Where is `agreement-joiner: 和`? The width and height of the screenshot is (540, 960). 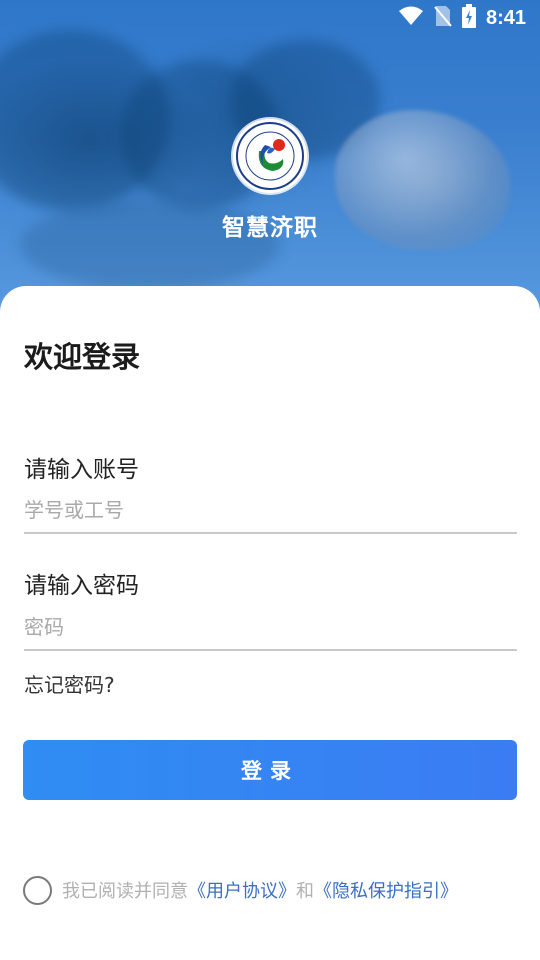
agreement-joiner: 和 is located at coordinates (305, 891).